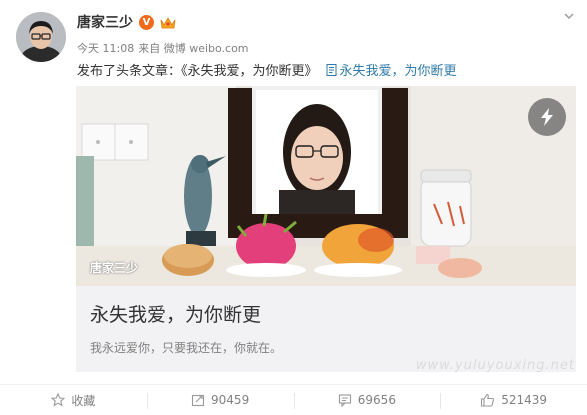  Describe the element at coordinates (488, 400) in the screenshot. I see `thumbs-up-icon` at that location.